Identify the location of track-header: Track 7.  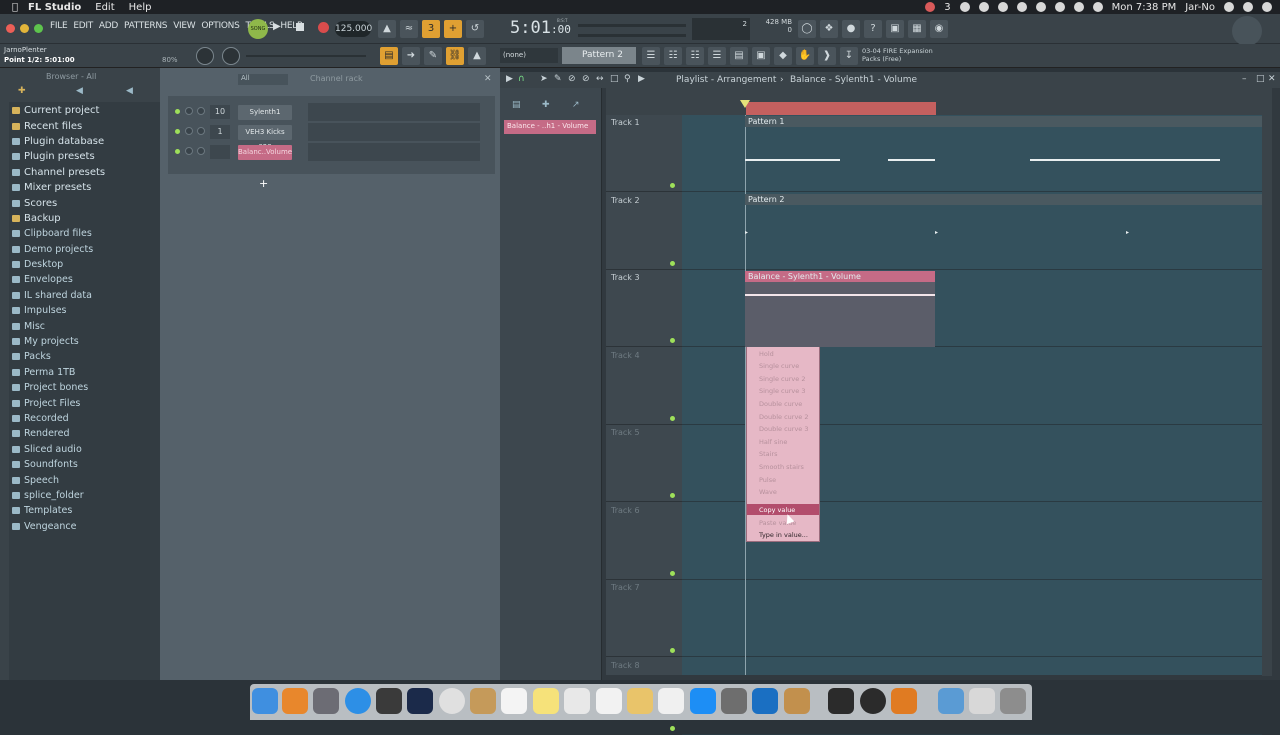
(644, 618).